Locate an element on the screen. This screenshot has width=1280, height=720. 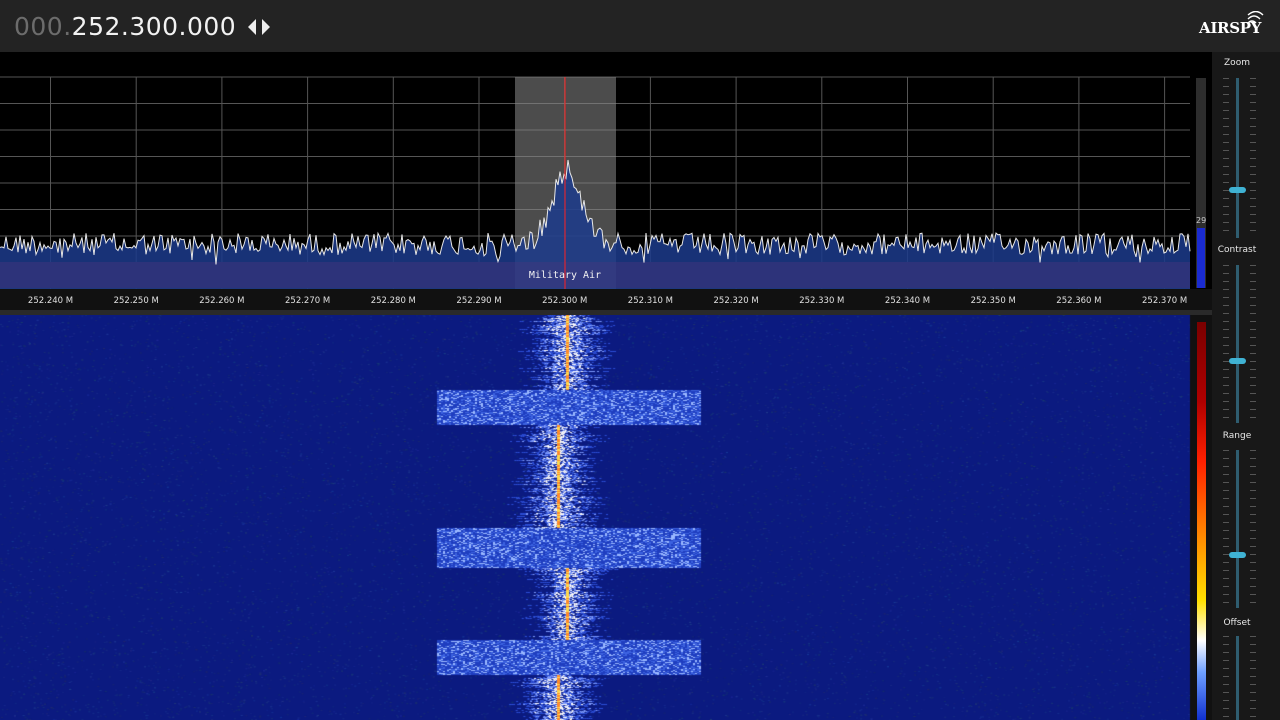
axis-tick-label: 252.340 M is located at coordinates (907, 301).